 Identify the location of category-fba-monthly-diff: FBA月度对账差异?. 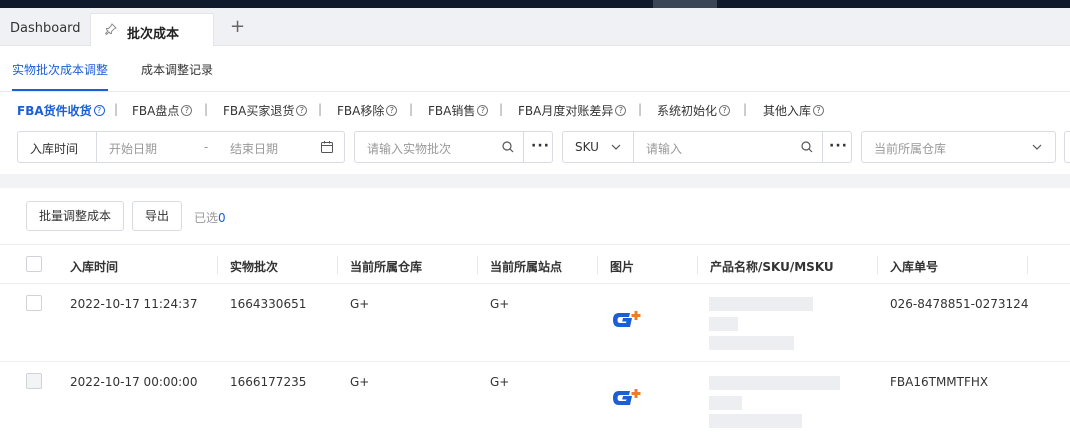
(572, 110).